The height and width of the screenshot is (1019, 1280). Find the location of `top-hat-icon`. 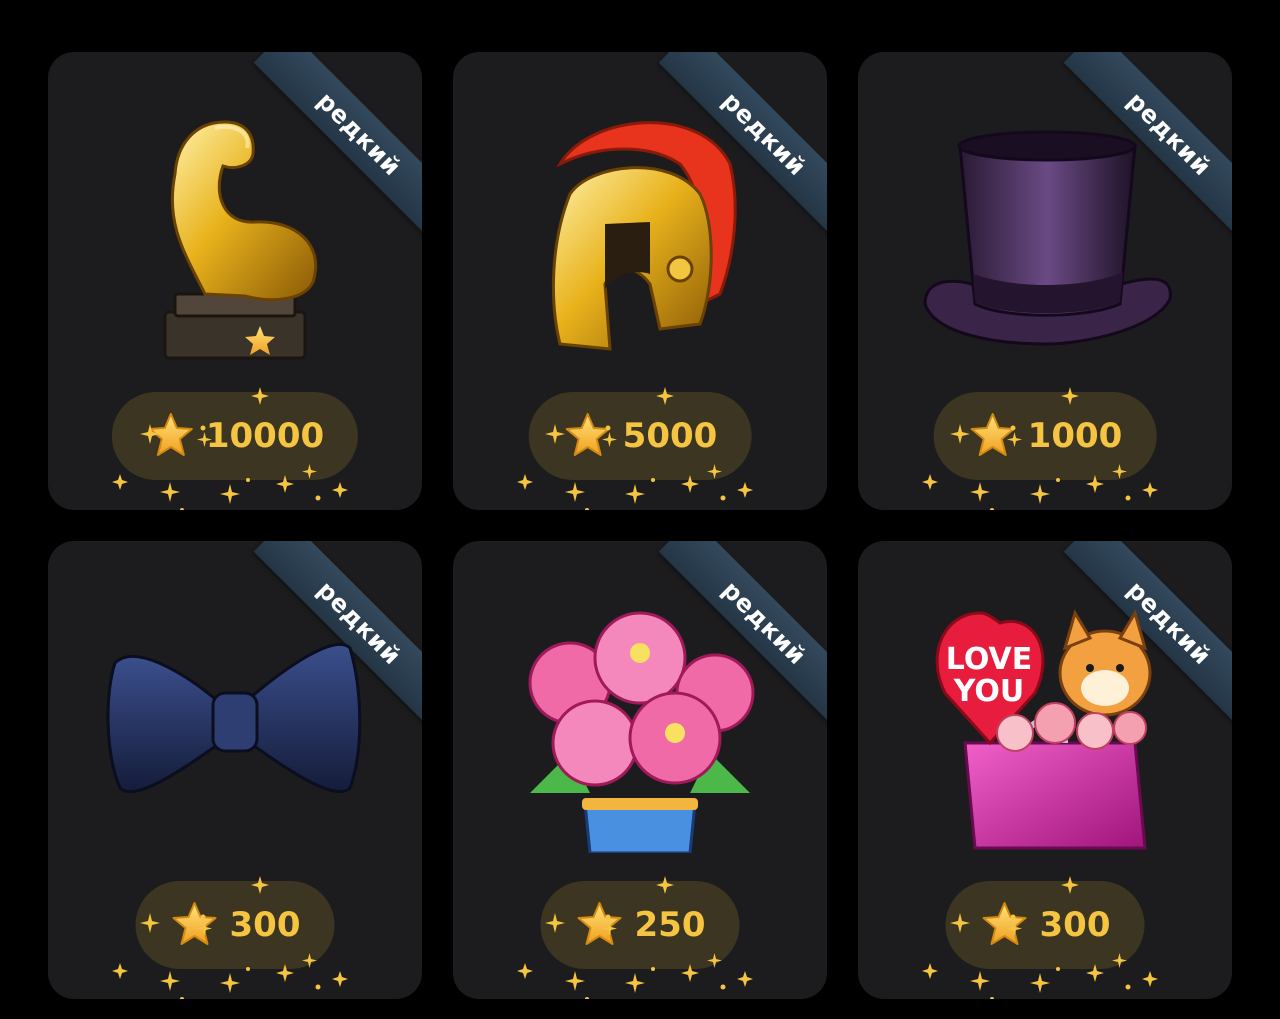

top-hat-icon is located at coordinates (1047, 238).